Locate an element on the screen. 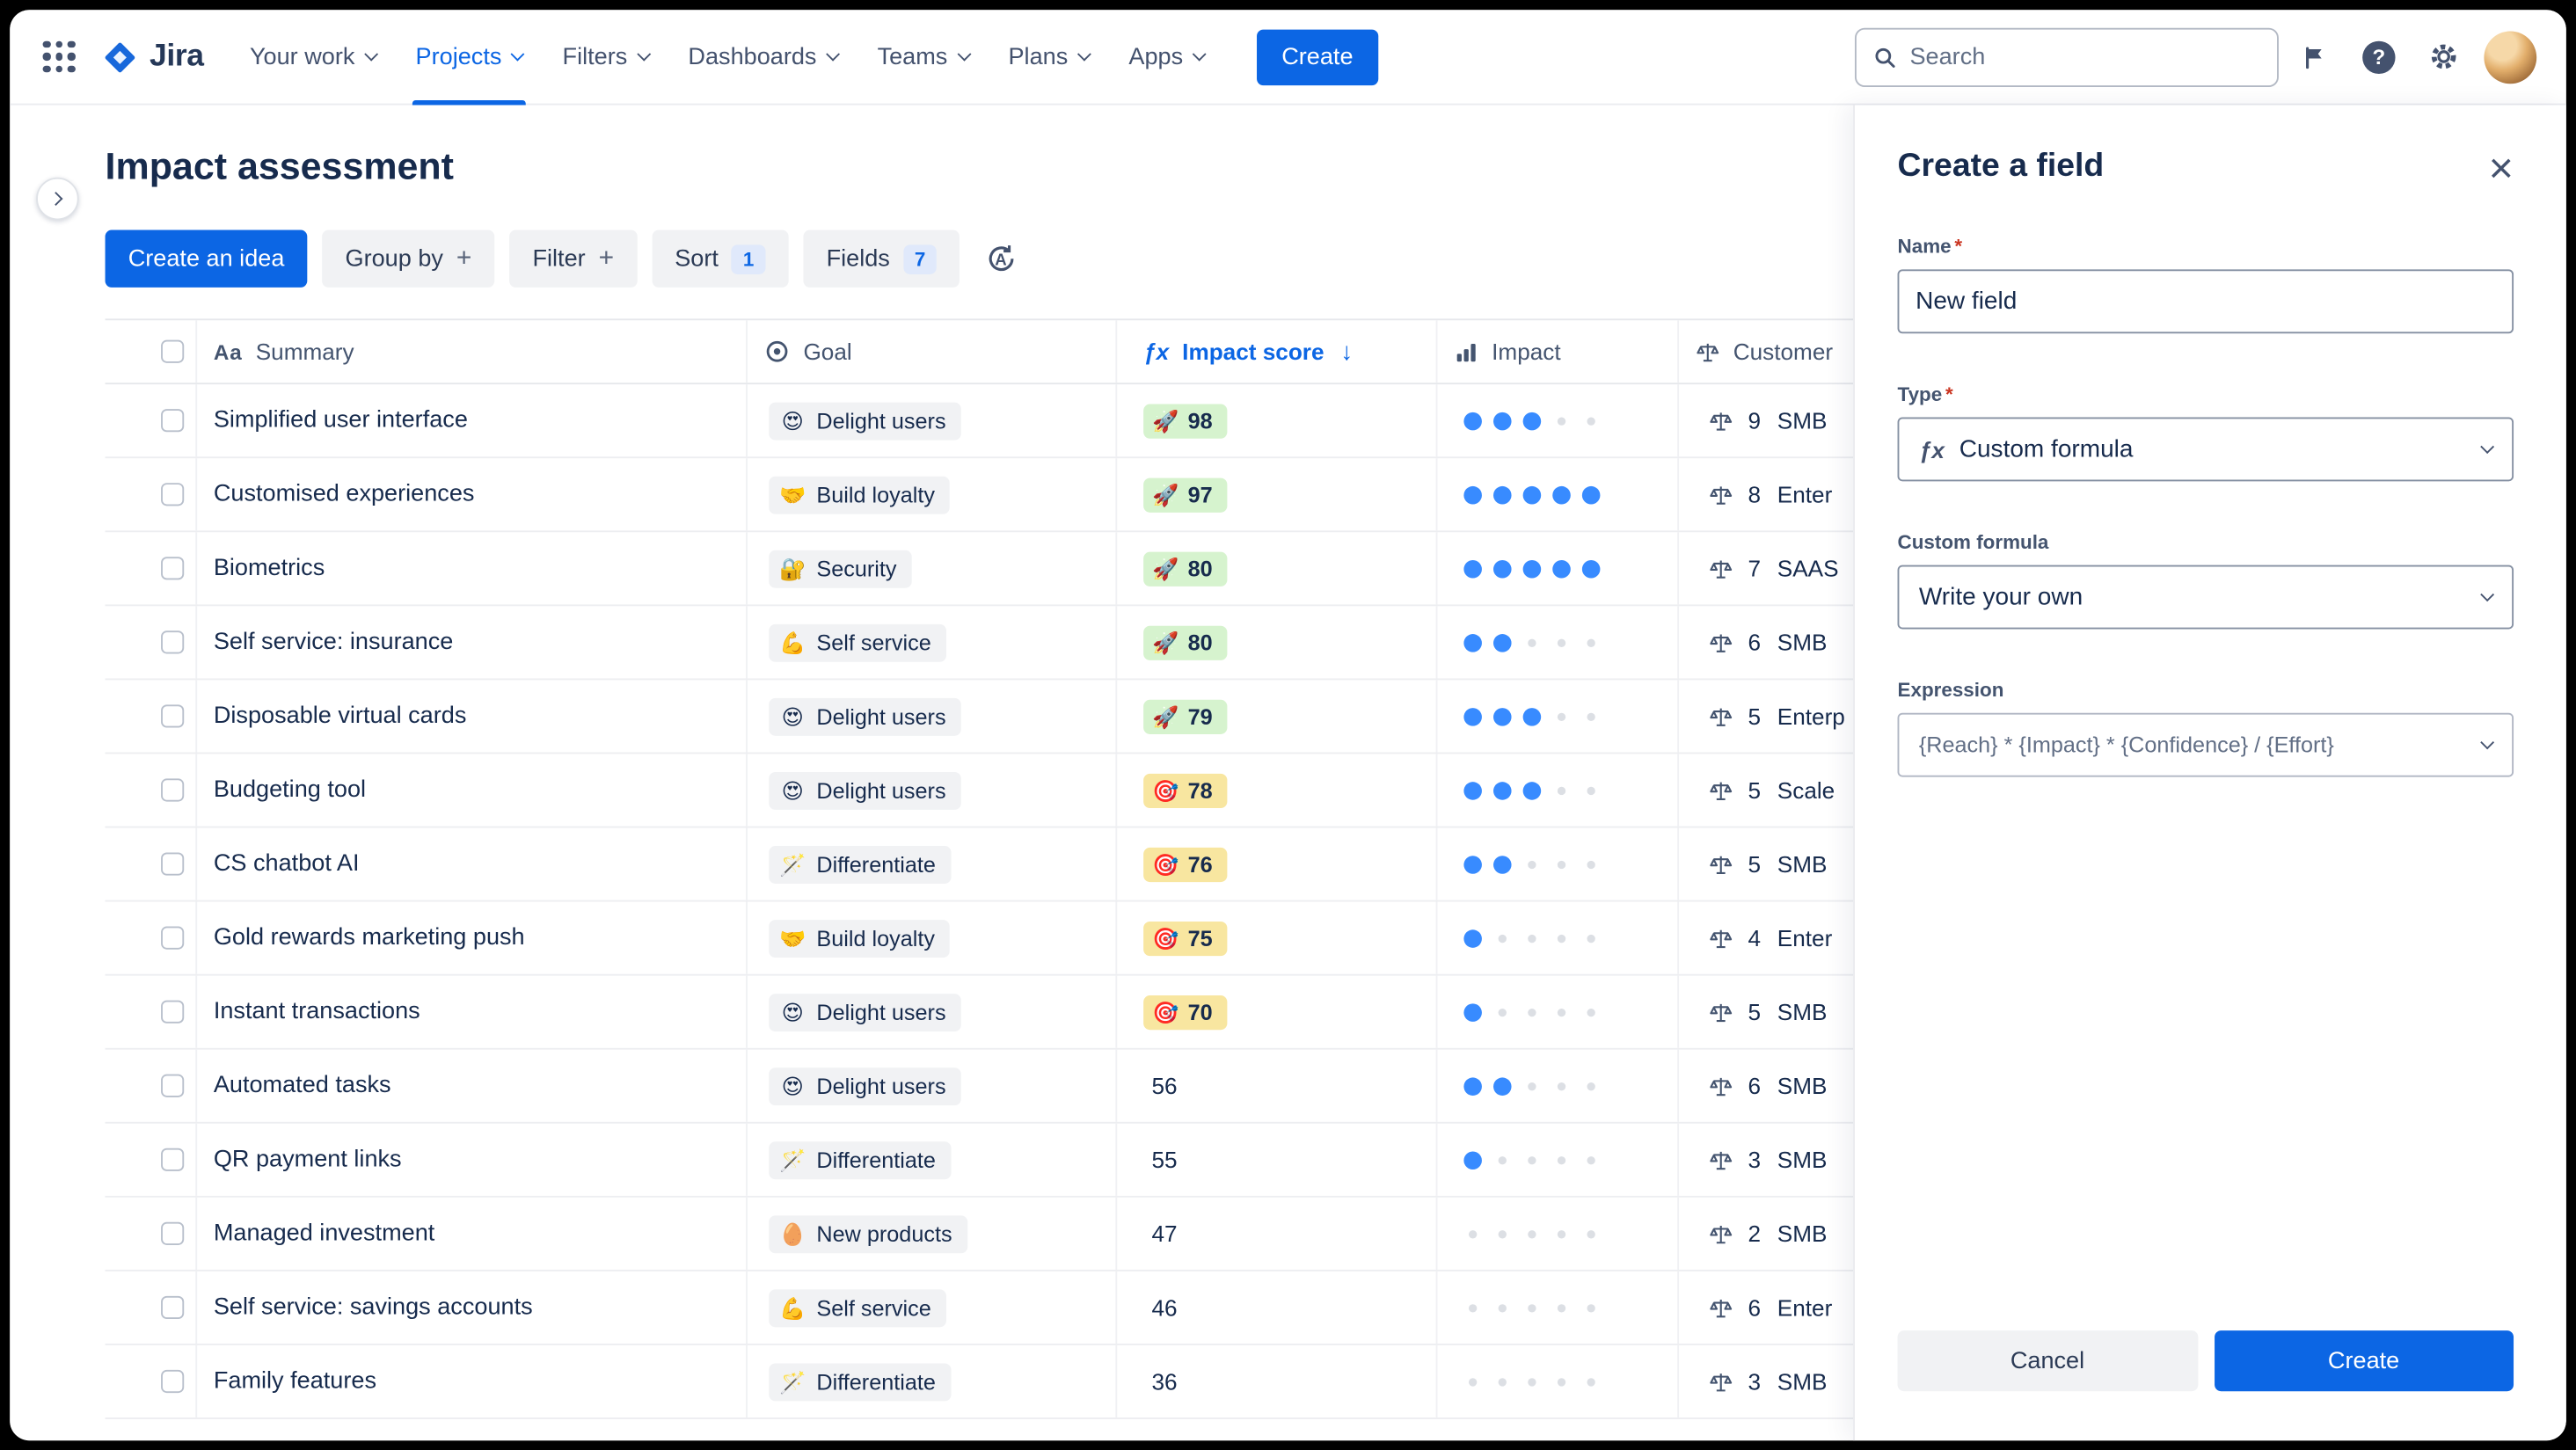 This screenshot has width=2576, height=1450. idea-summary: QR payment links is located at coordinates (308, 1160).